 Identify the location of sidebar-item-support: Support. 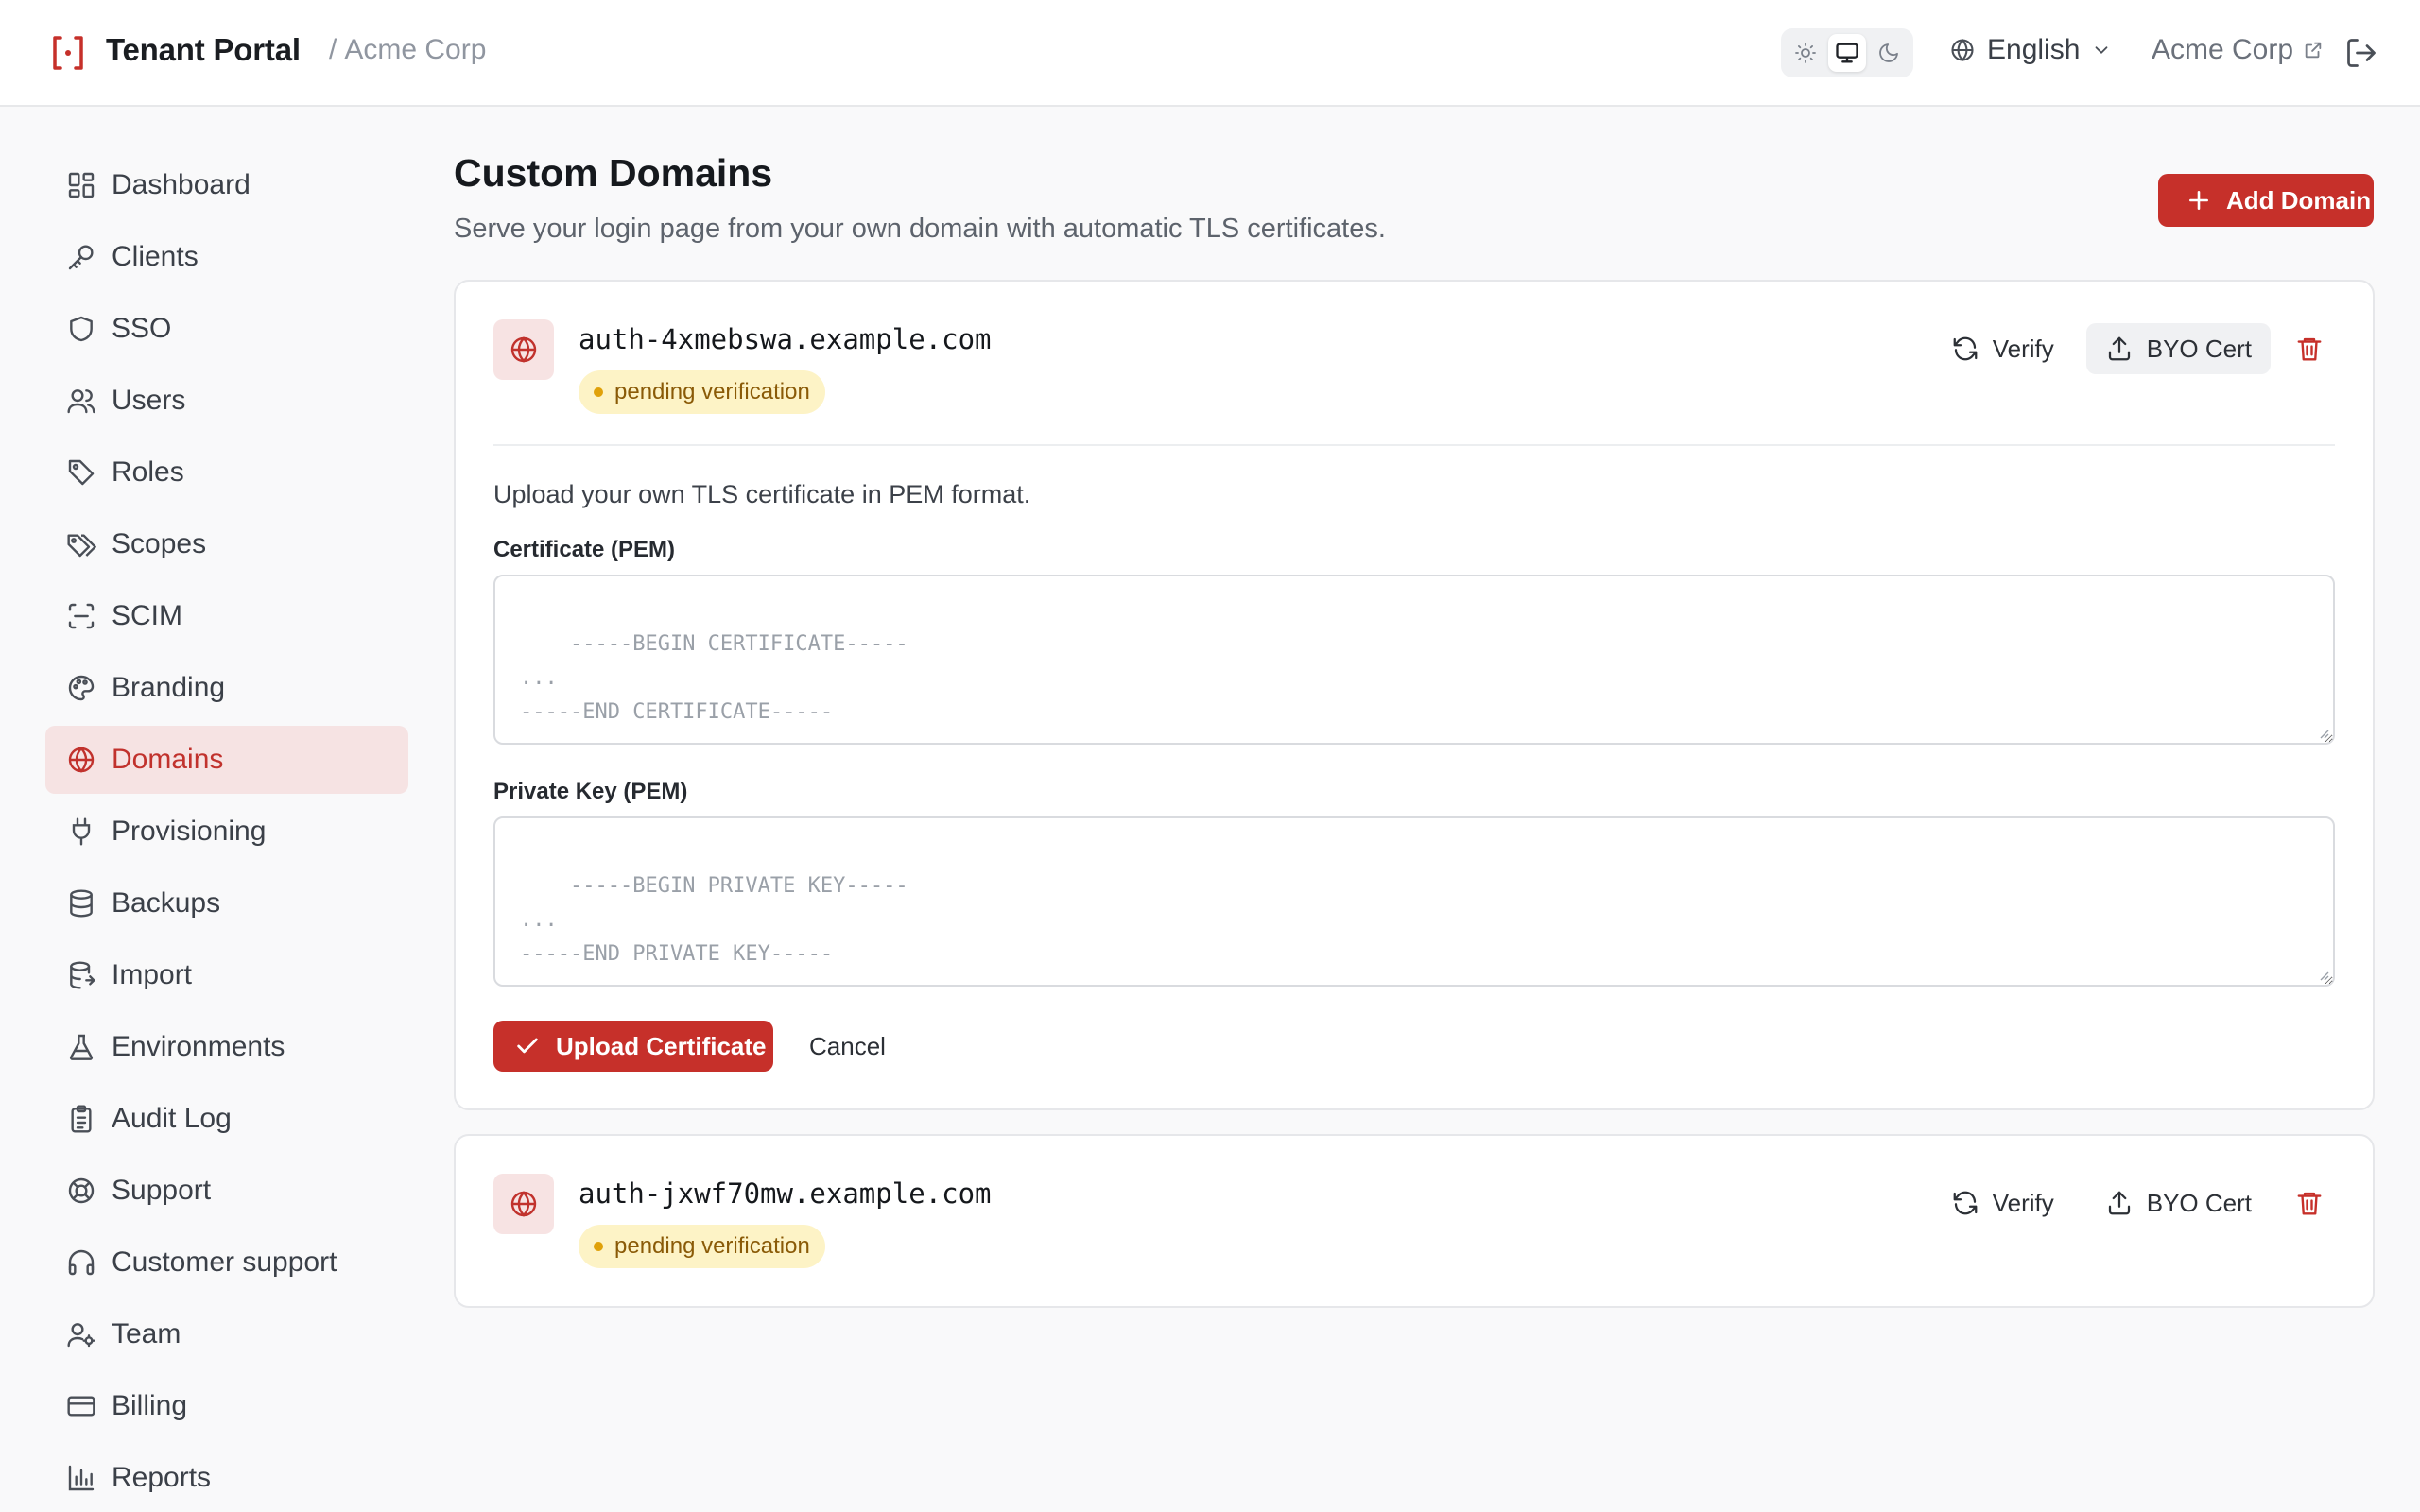
(226, 1191).